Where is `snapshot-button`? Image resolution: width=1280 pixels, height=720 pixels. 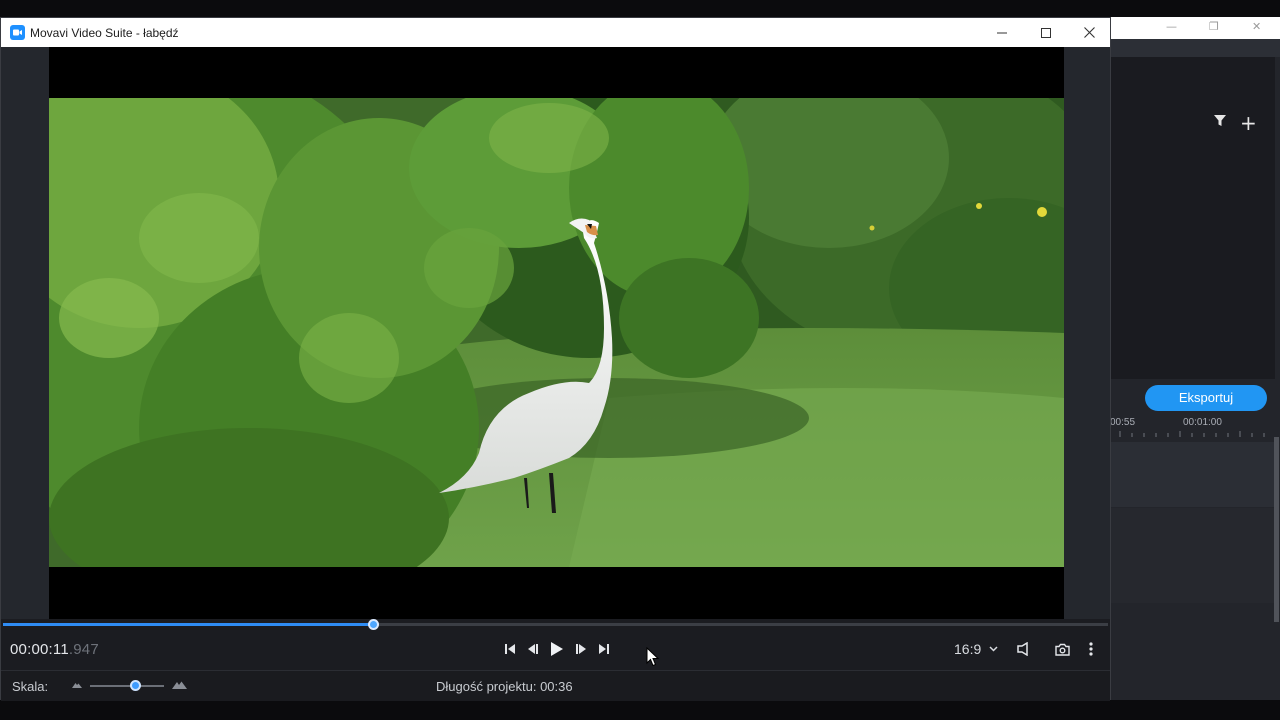
snapshot-button is located at coordinates (1062, 649).